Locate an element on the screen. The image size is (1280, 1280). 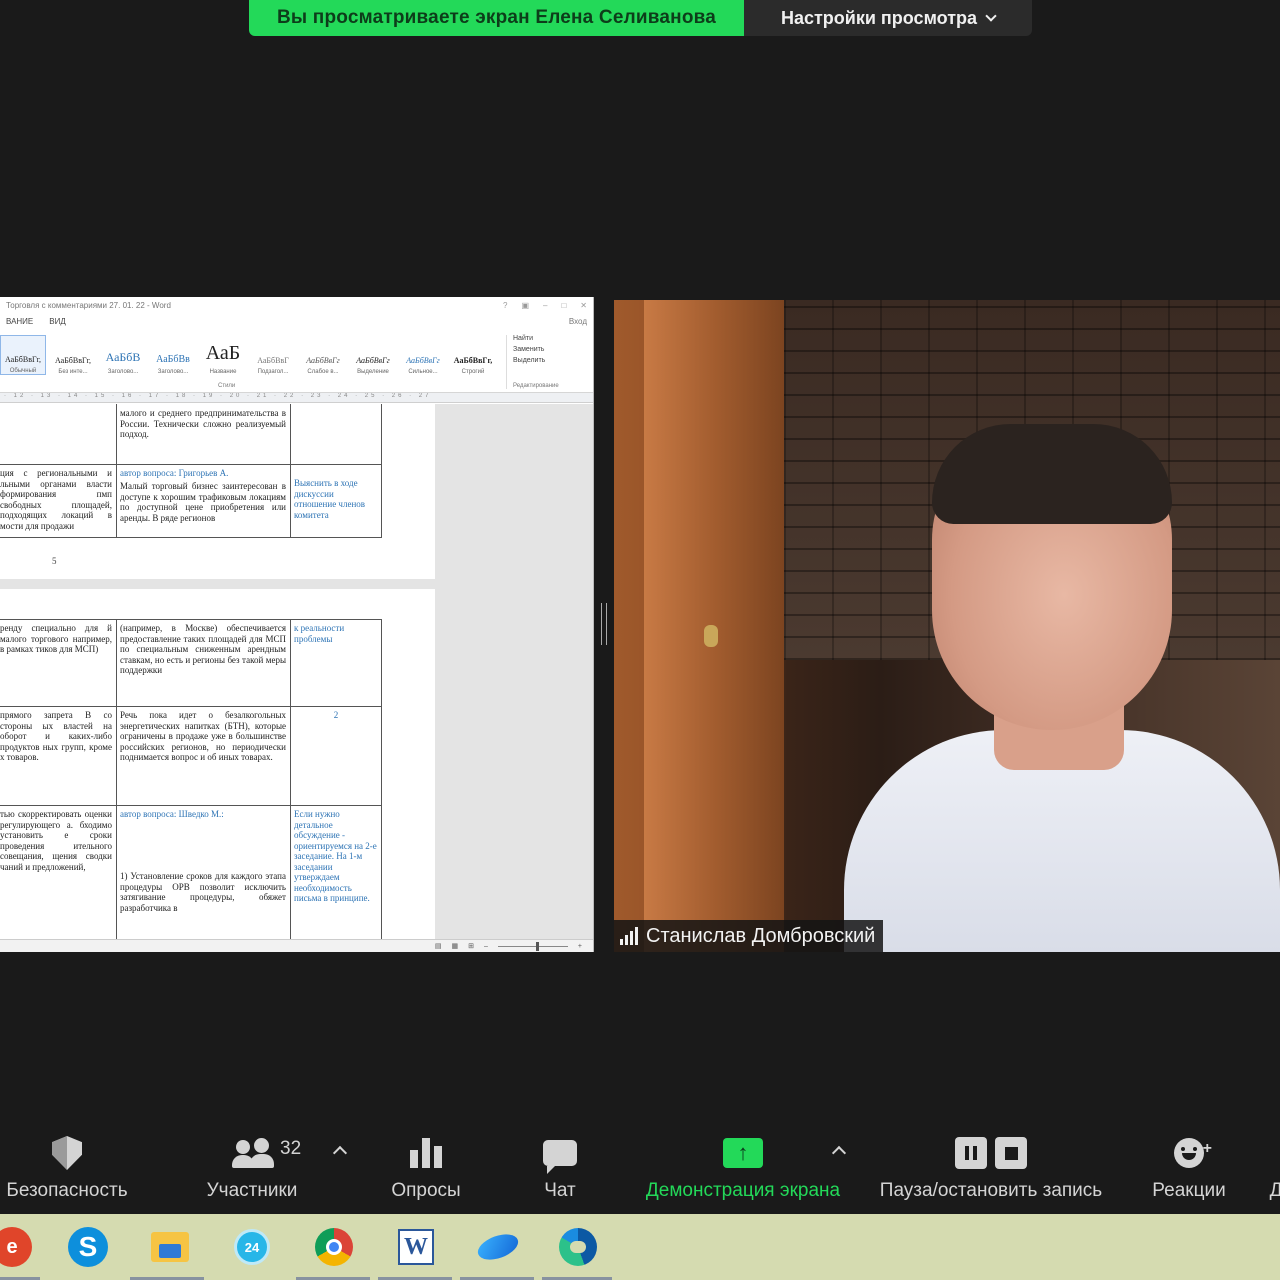
security-button: Безопасность is located at coordinates (67, 1166).